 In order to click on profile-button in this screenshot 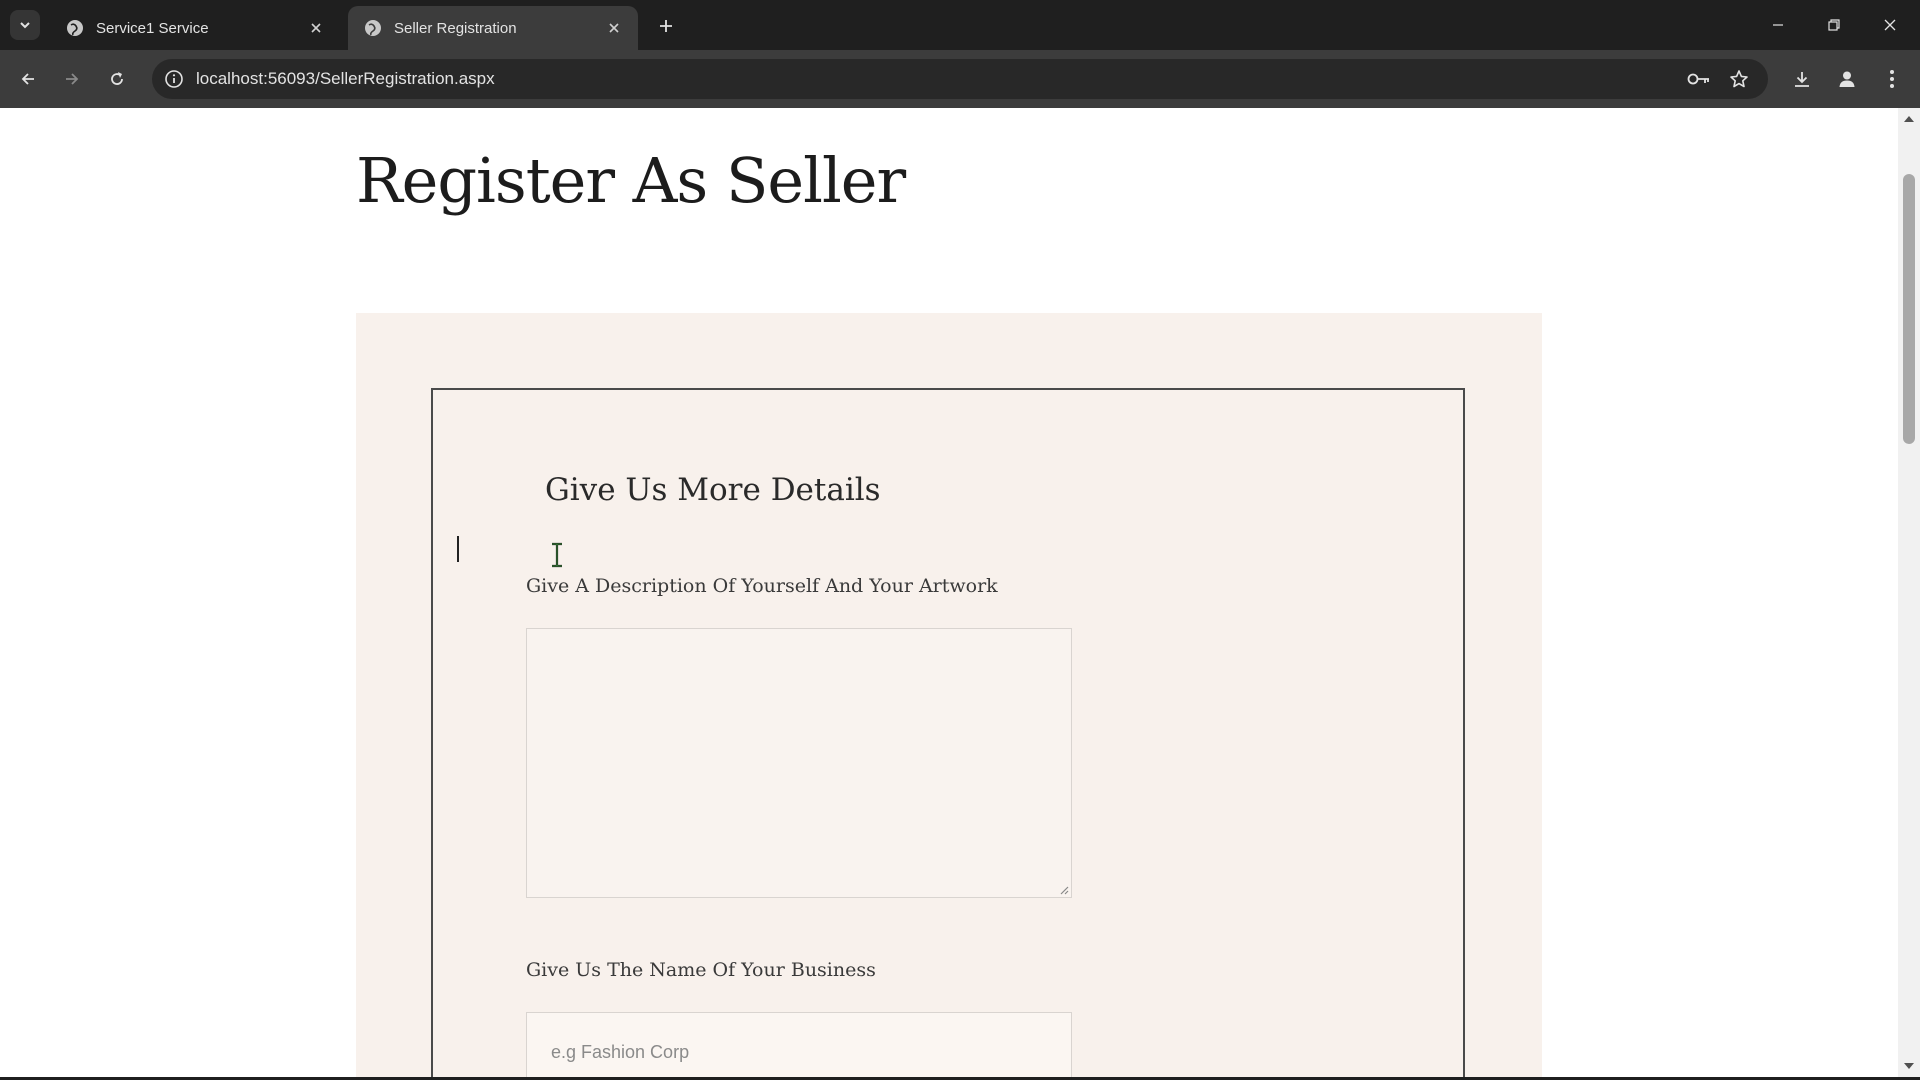, I will do `click(1847, 79)`.